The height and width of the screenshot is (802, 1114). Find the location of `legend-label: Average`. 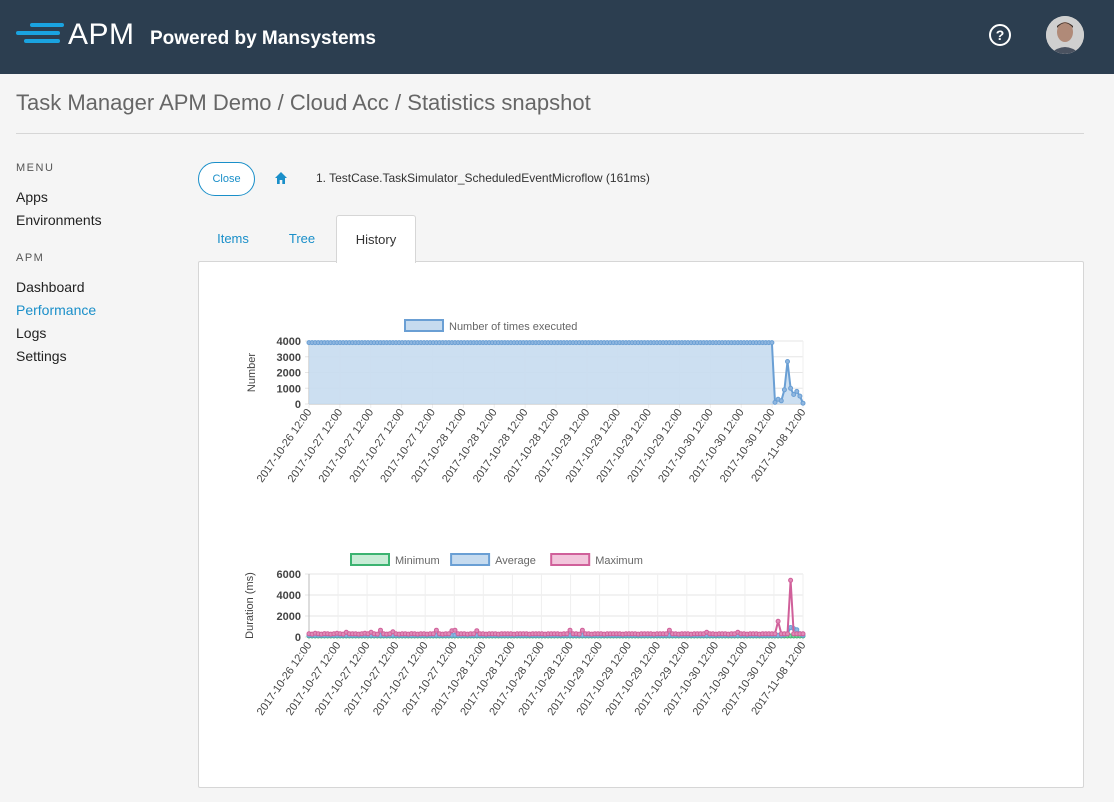

legend-label: Average is located at coordinates (515, 561).